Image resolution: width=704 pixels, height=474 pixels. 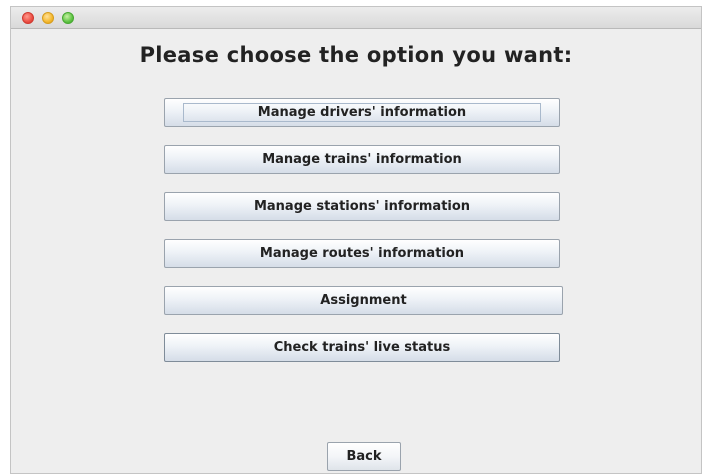 What do you see at coordinates (356, 55) in the screenshot?
I see `page-title: Please choose the option you want:` at bounding box center [356, 55].